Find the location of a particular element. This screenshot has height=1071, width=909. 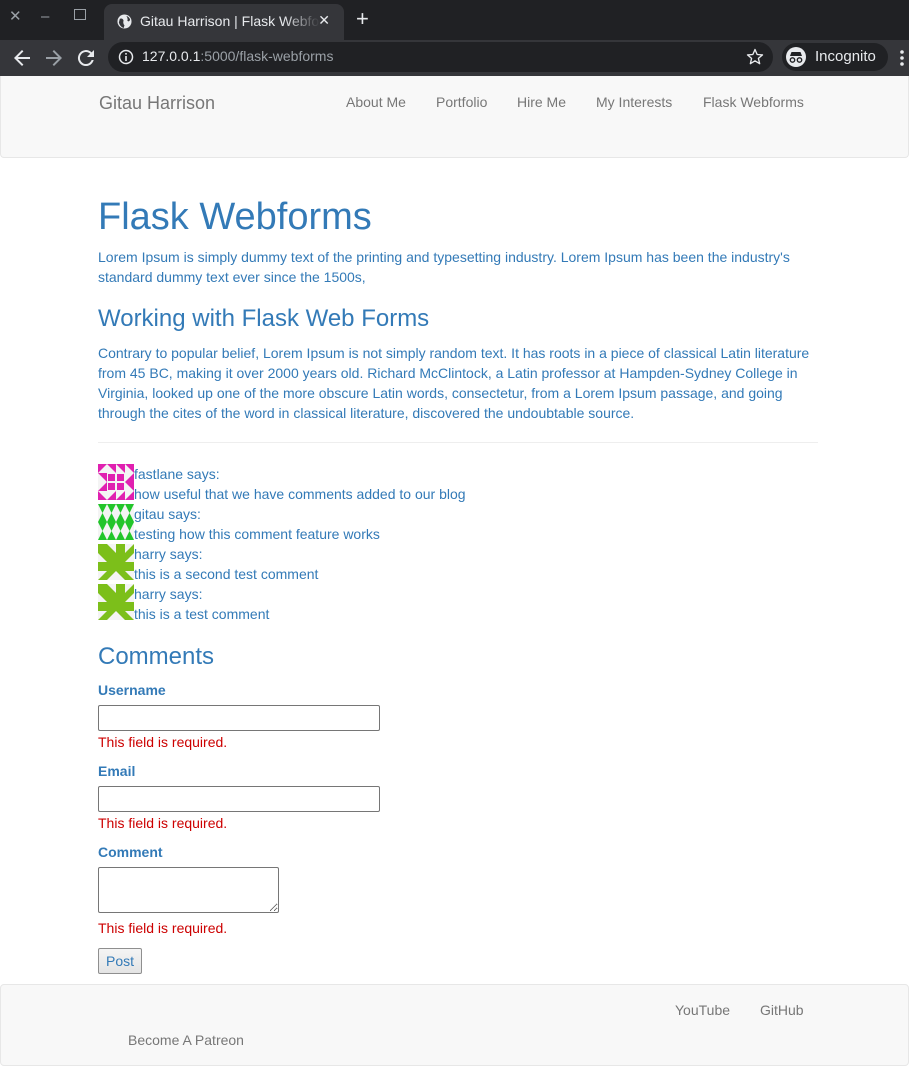

tab-close-icon: ✕ is located at coordinates (324, 20).